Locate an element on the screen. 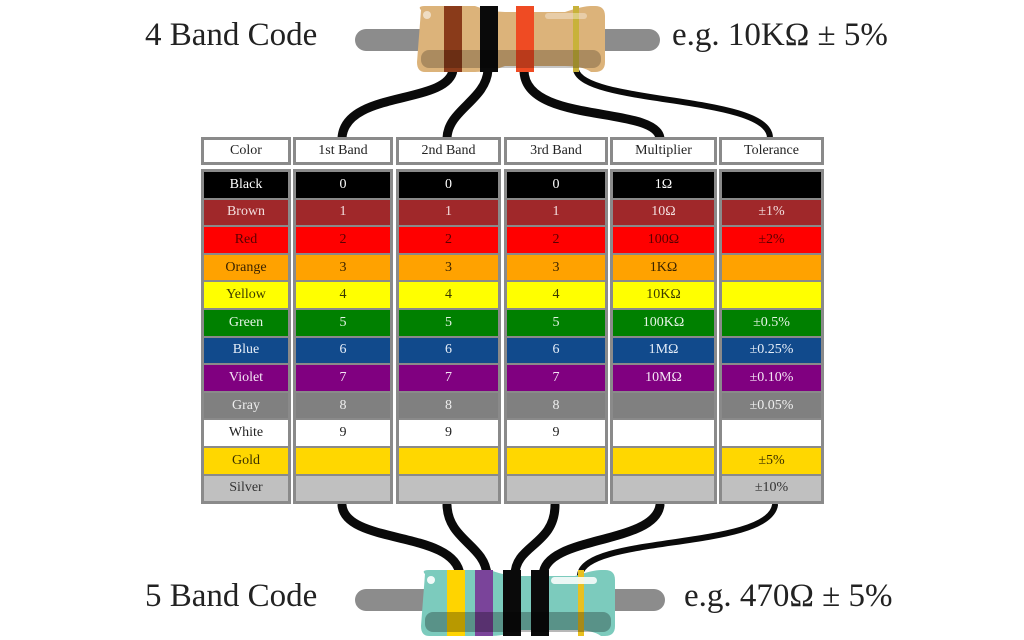 The image size is (1024, 640). five-band-title: 5 Band Code is located at coordinates (231, 596).